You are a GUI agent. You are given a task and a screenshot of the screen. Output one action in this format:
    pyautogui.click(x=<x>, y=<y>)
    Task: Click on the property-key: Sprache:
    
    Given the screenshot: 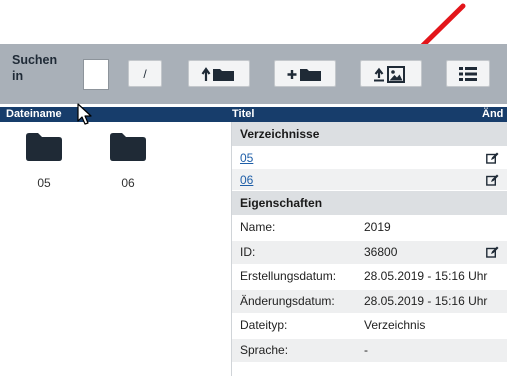 What is the action you would take?
    pyautogui.click(x=264, y=349)
    